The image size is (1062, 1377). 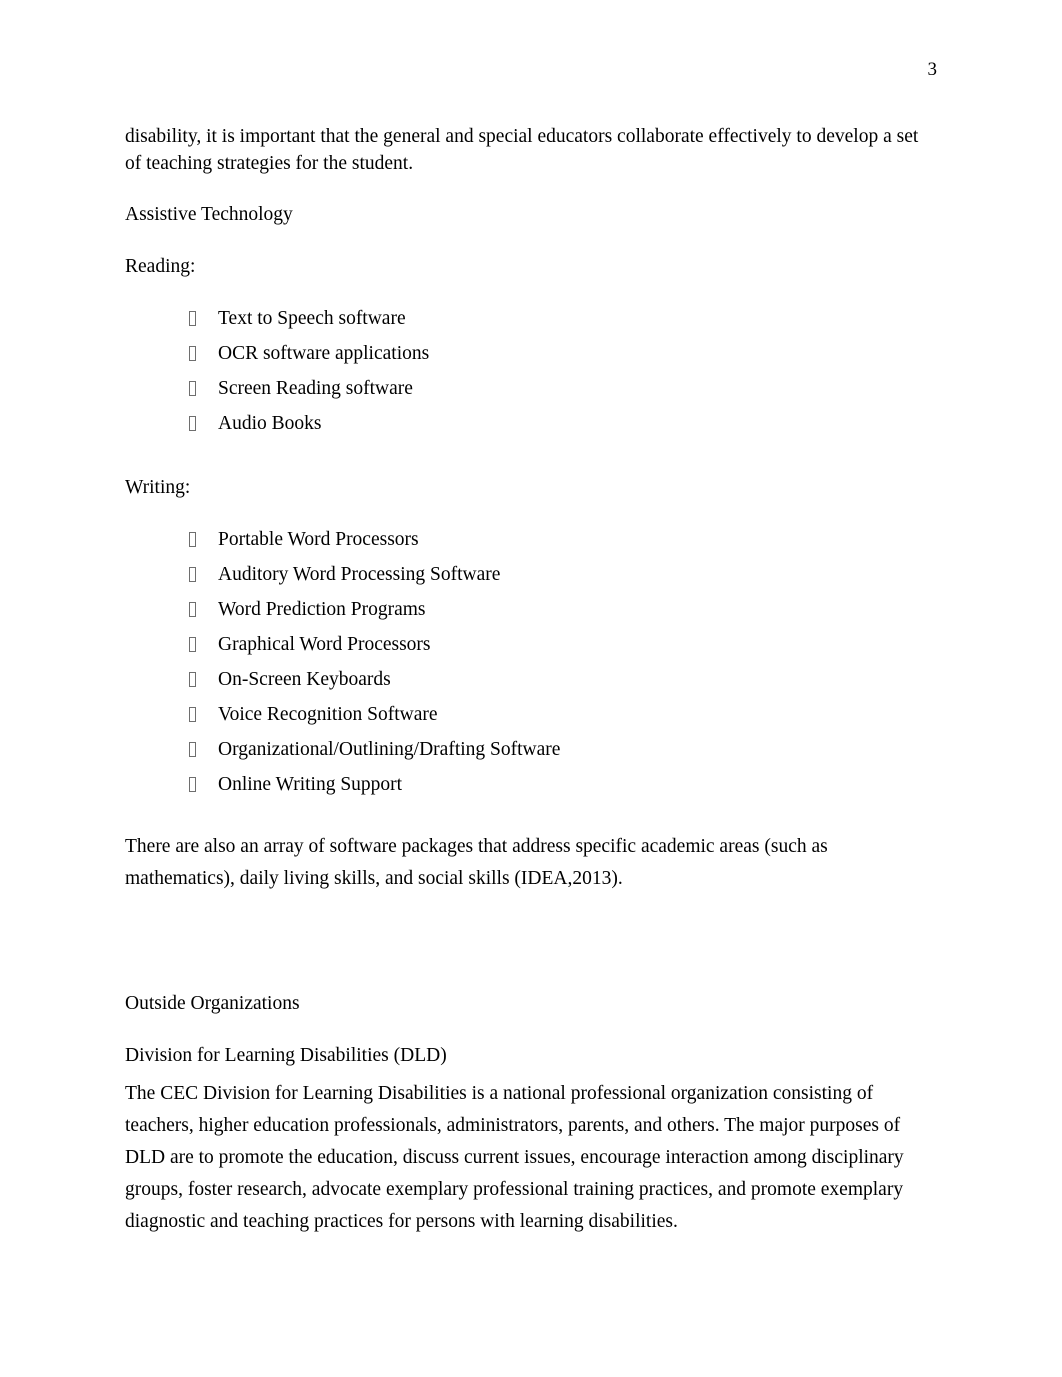 What do you see at coordinates (160, 266) in the screenshot?
I see `label-reading: Reading:` at bounding box center [160, 266].